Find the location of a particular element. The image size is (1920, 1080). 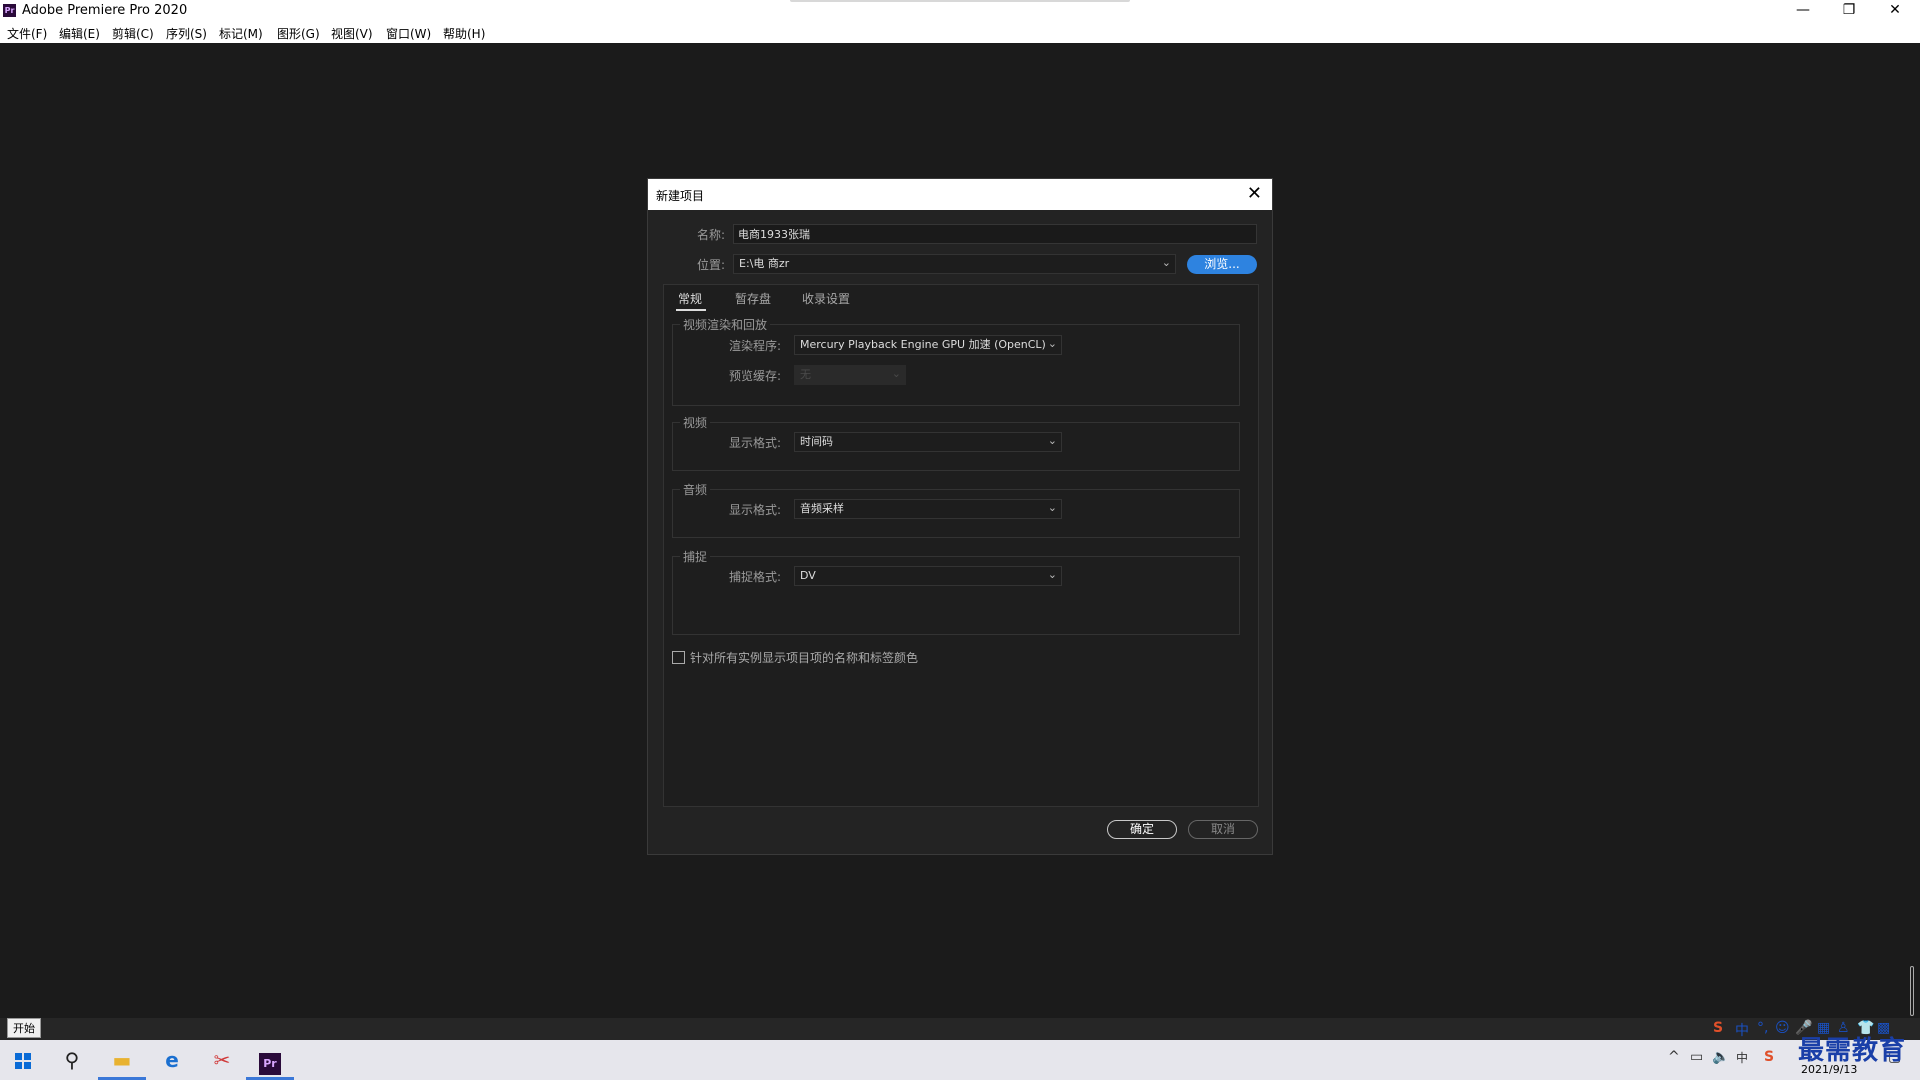

sogou-ime-icon: S is located at coordinates (1718, 1028).